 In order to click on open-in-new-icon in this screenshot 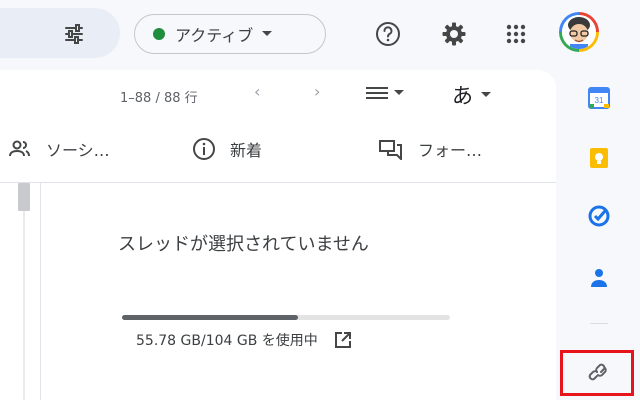, I will do `click(343, 340)`.